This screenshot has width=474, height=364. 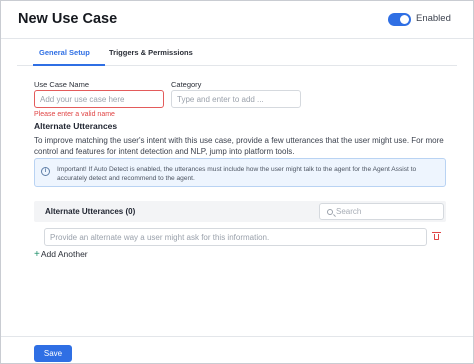 I want to click on category-label: Category, so click(x=186, y=84).